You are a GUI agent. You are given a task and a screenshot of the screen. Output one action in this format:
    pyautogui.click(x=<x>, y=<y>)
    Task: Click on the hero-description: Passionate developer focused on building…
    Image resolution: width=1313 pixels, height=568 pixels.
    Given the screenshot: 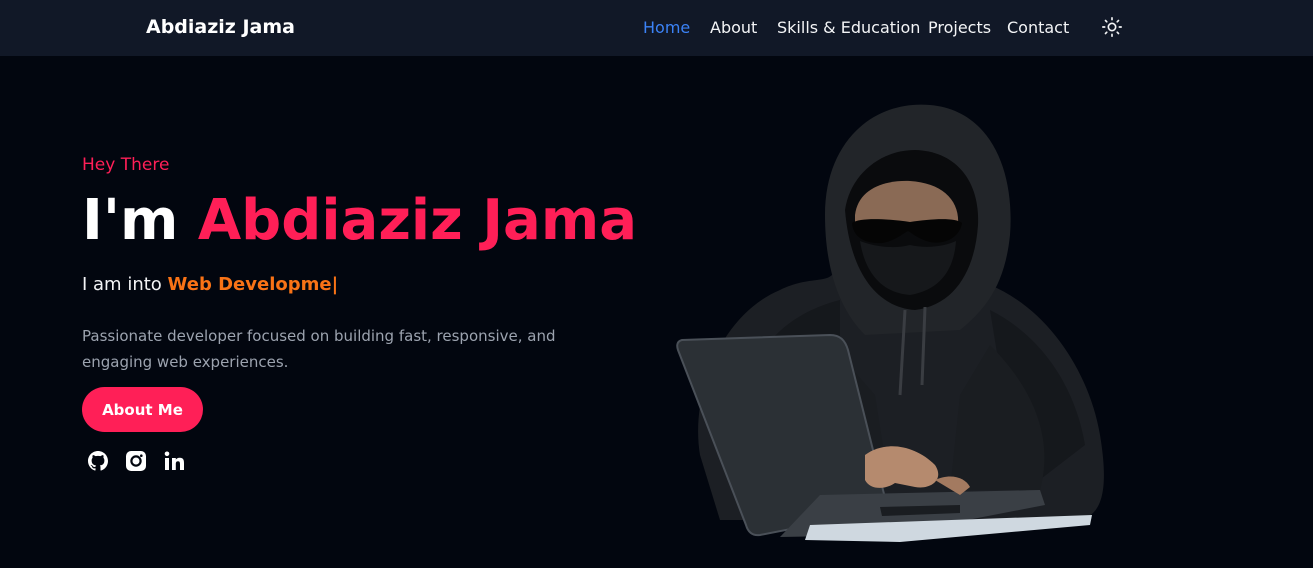 What is the action you would take?
    pyautogui.click(x=319, y=349)
    